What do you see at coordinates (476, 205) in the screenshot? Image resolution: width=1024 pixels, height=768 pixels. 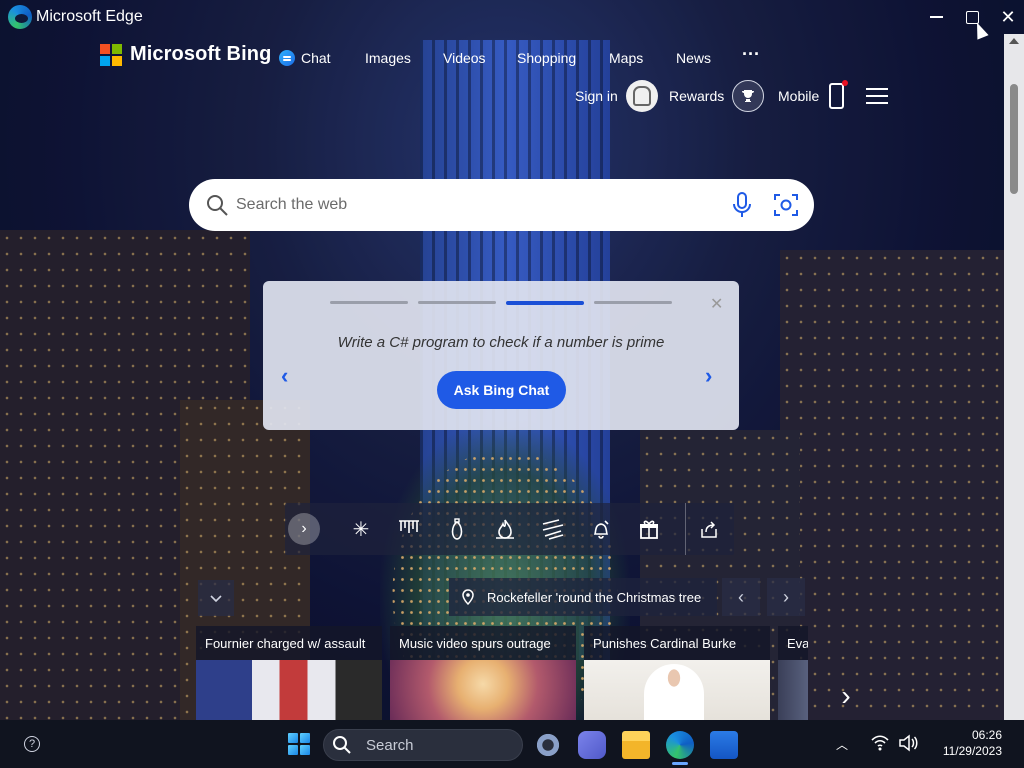 I see `search-input` at bounding box center [476, 205].